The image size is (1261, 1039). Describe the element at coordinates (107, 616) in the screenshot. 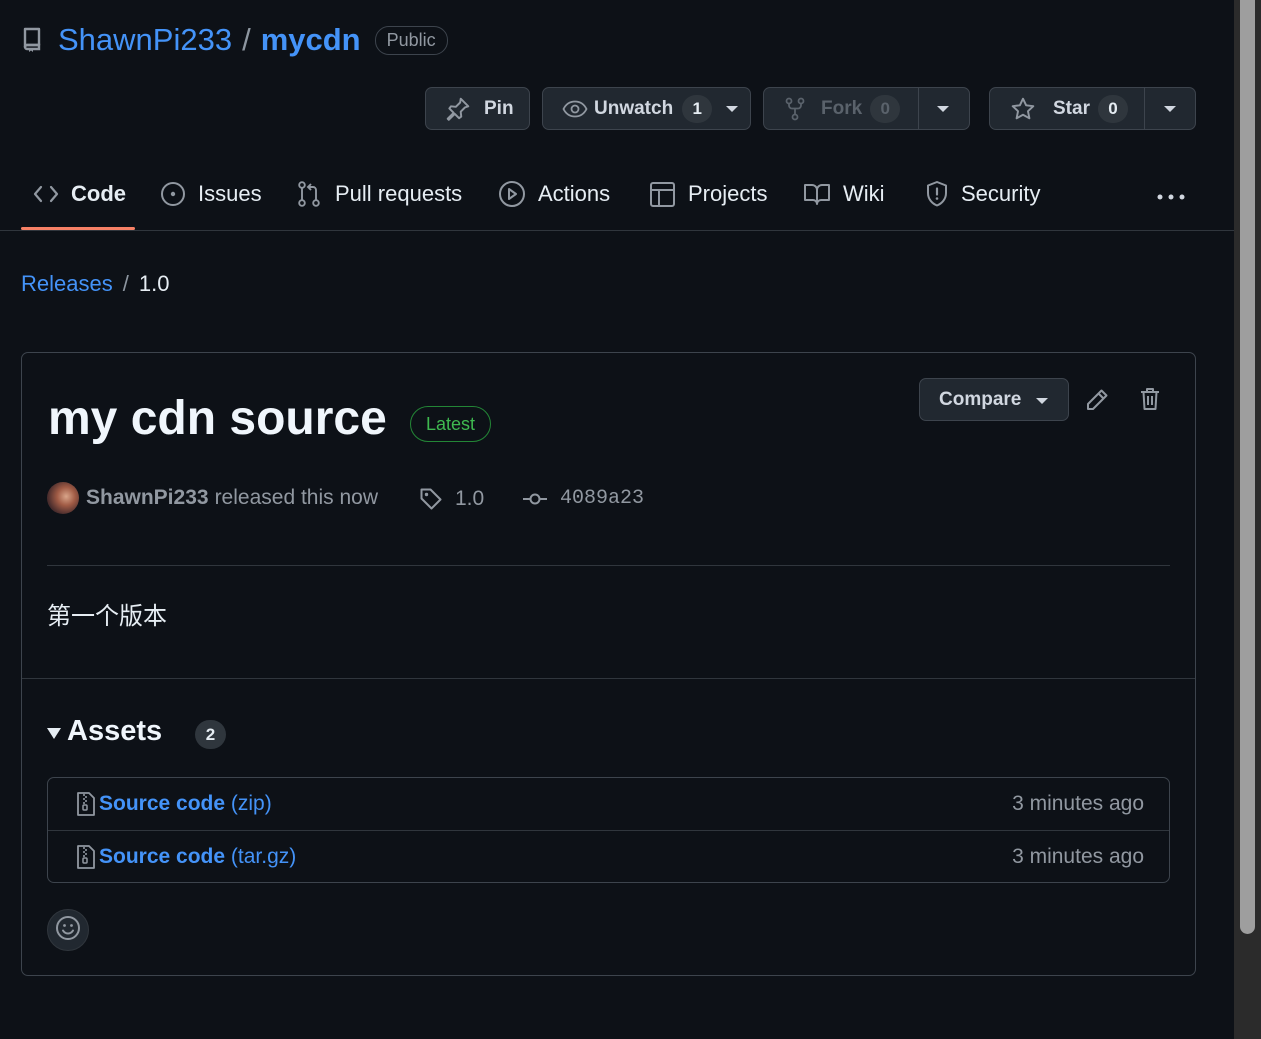

I see `release-notes: 第一个版本` at that location.